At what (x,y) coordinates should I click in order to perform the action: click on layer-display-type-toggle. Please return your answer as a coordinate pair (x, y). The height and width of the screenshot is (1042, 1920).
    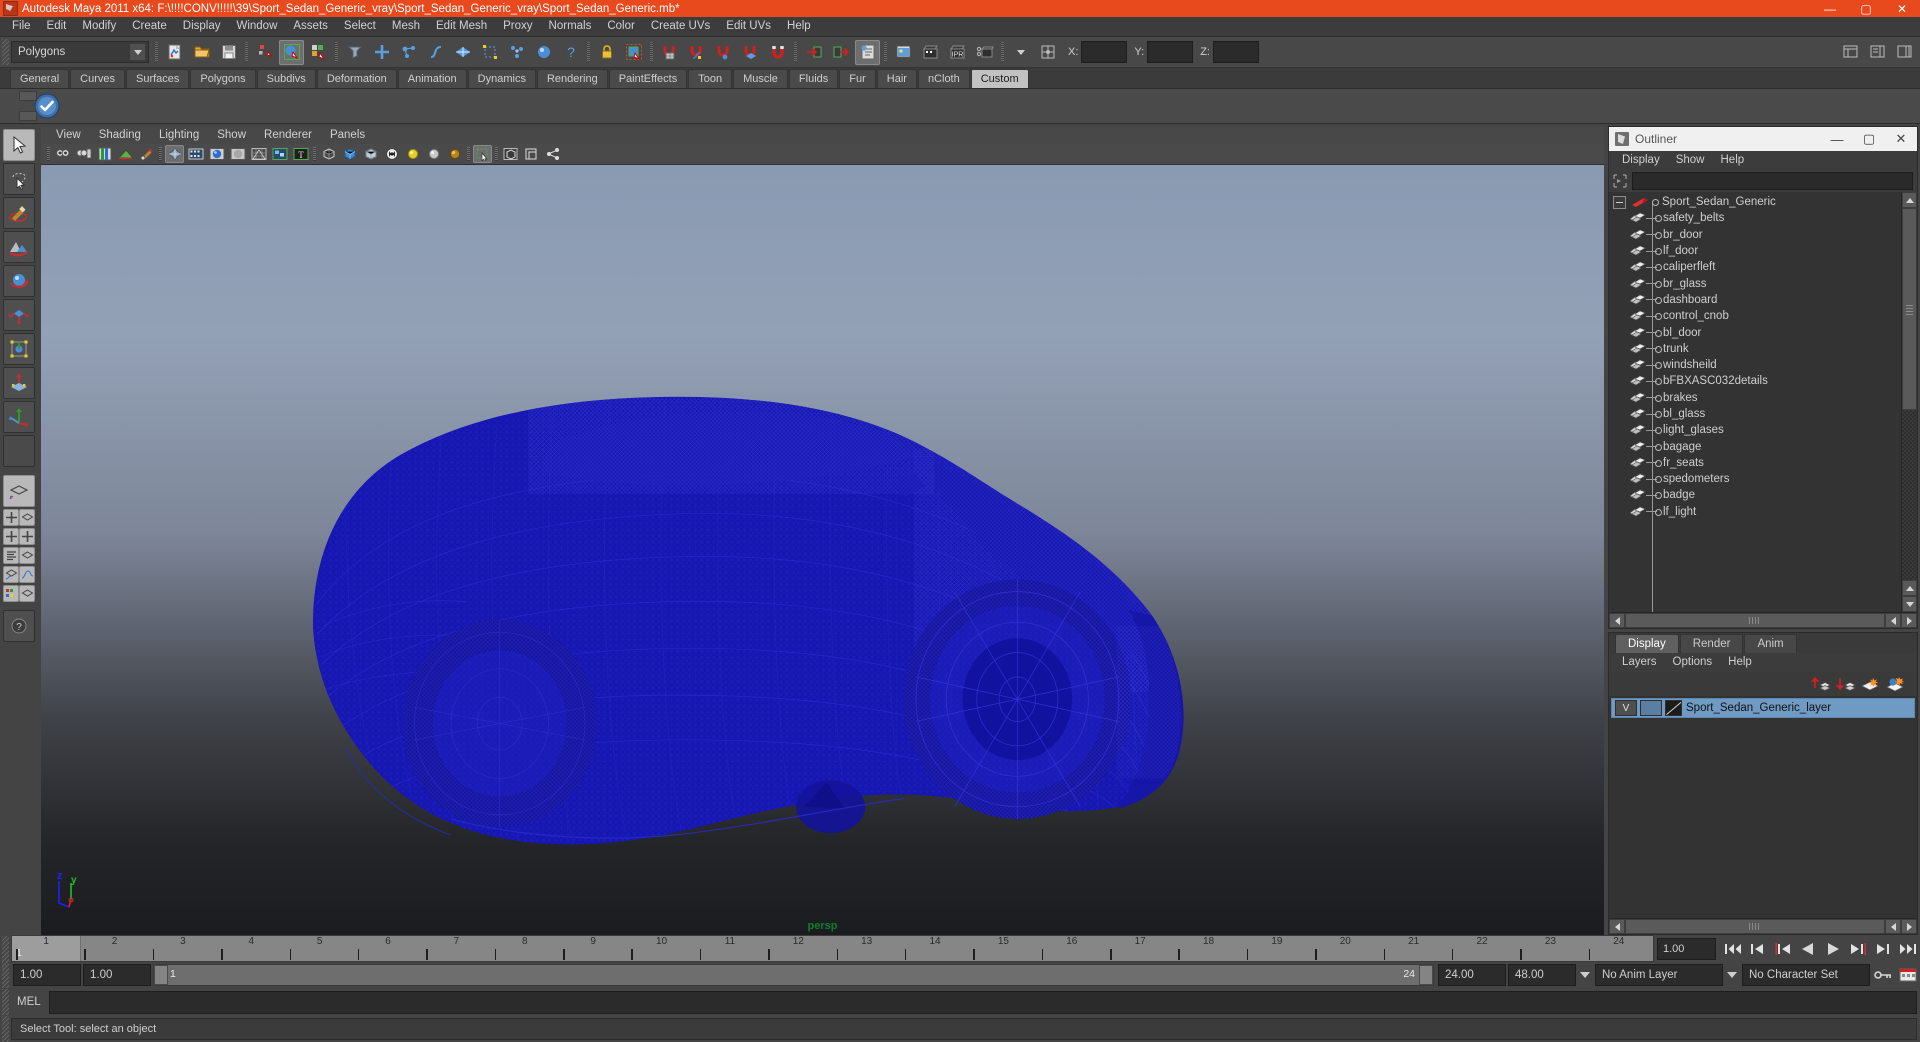
    Looking at the image, I should click on (1651, 708).